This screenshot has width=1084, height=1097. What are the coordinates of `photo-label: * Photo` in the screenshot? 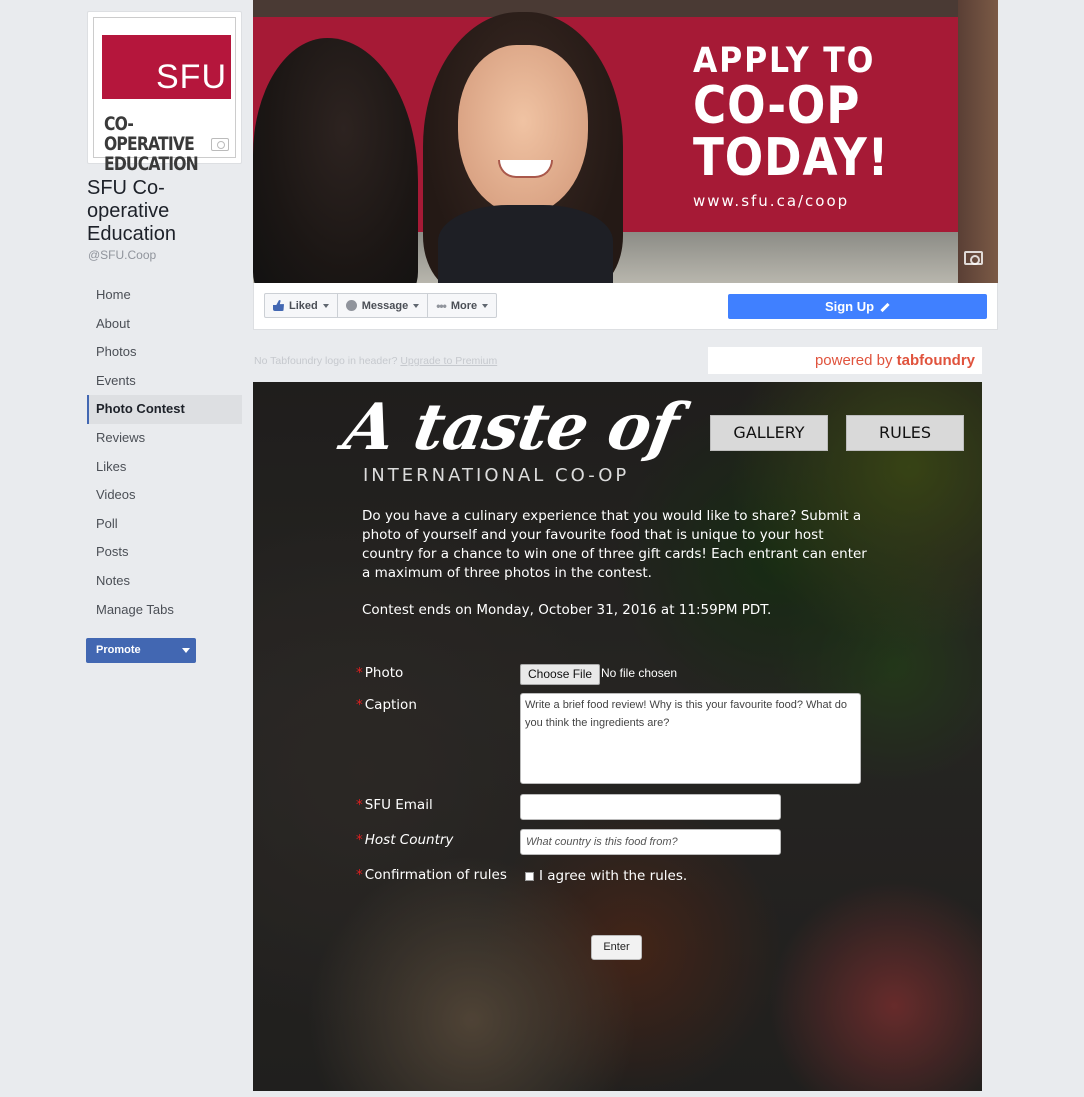 It's located at (379, 673).